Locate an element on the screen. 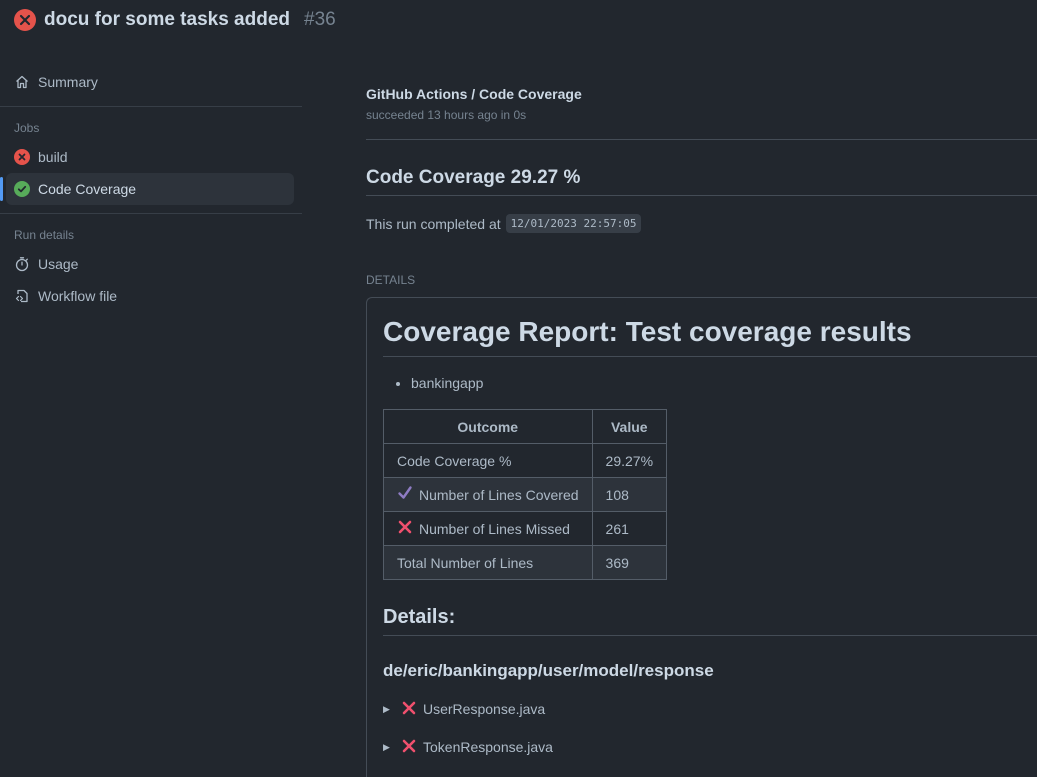  sidebar-item-label: Summary is located at coordinates (68, 82).